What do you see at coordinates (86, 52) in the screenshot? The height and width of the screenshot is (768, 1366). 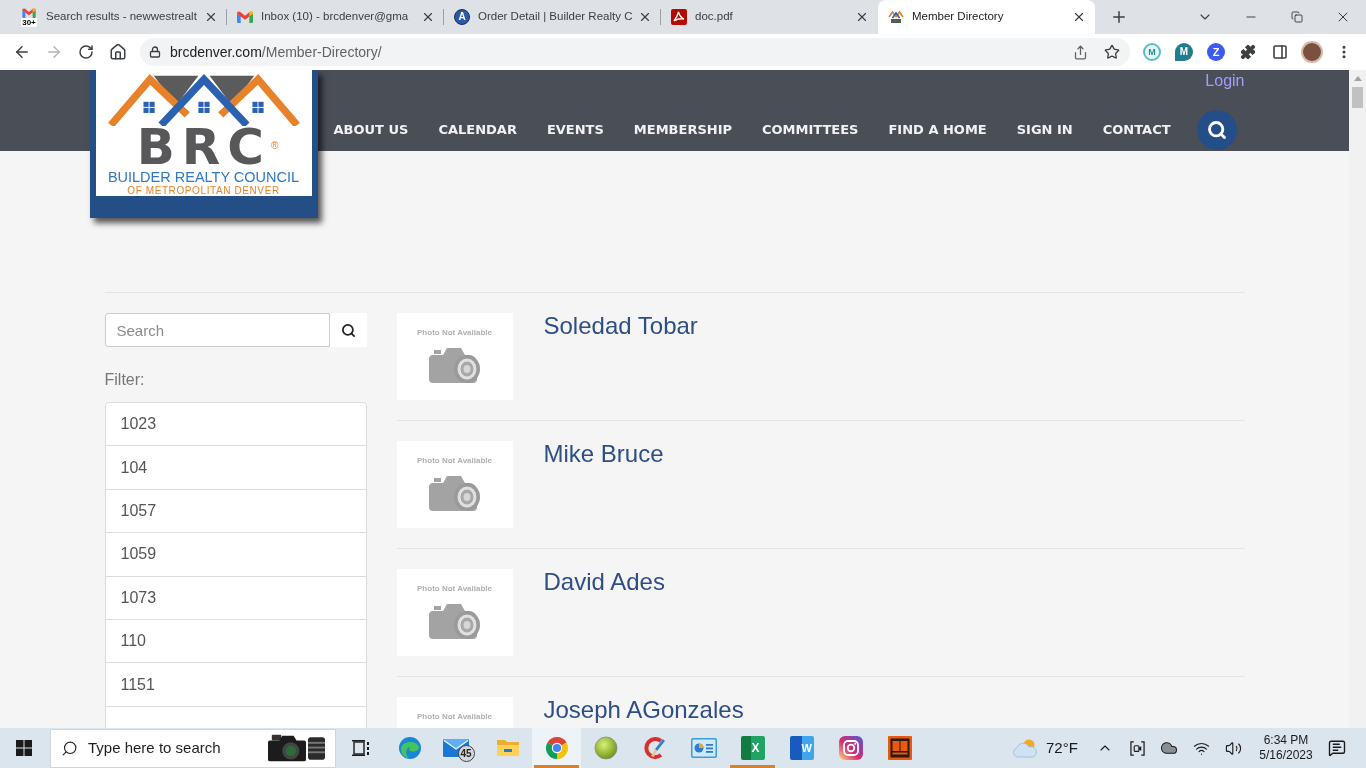 I see `reload-icon` at bounding box center [86, 52].